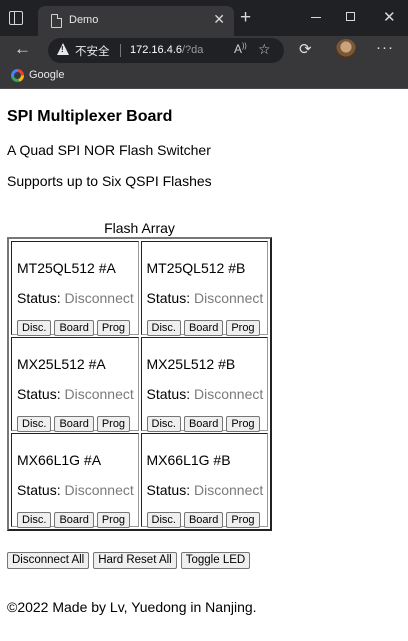  I want to click on url-host: 172.16.4.6, so click(156, 50).